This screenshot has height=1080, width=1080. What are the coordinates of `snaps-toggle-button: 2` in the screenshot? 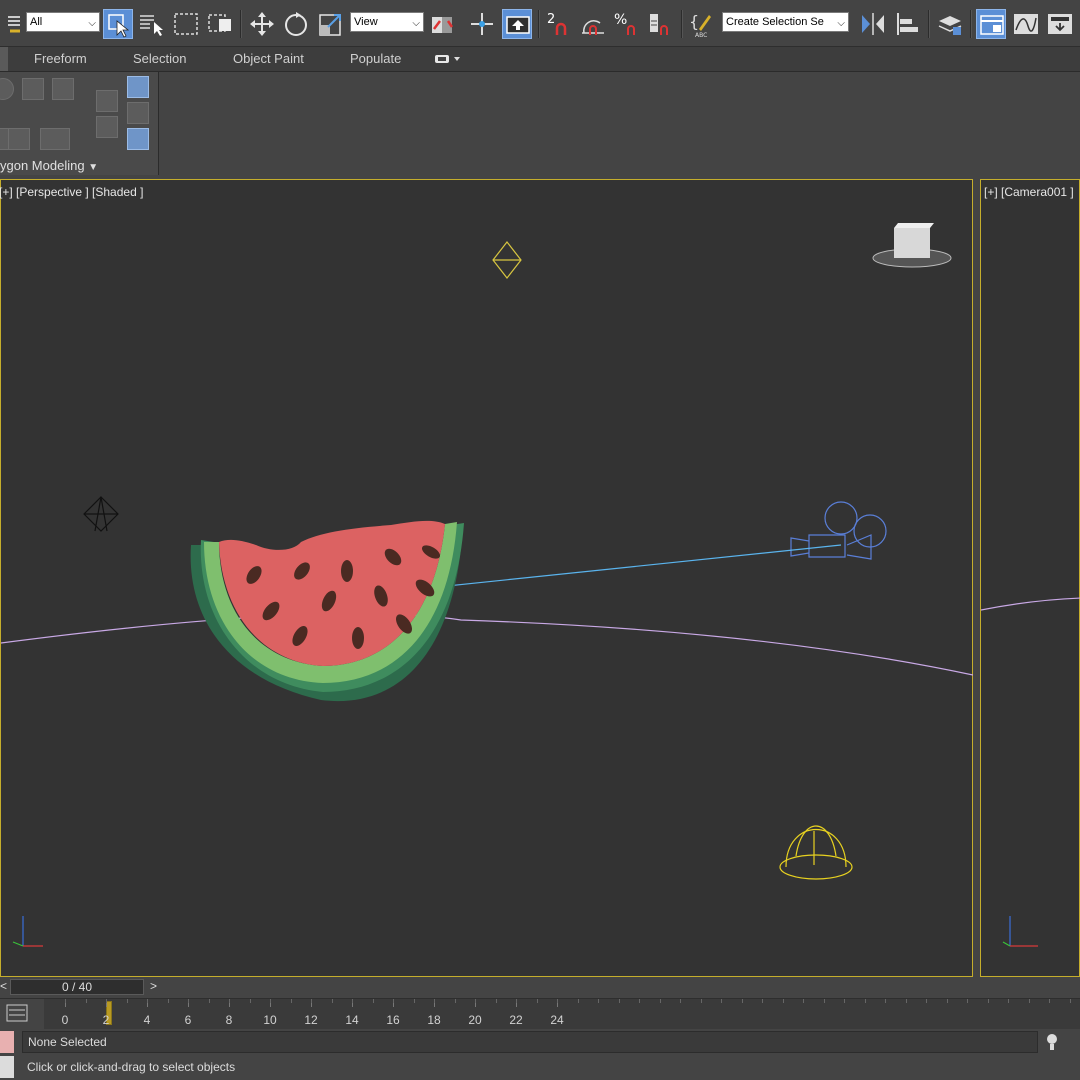 It's located at (559, 24).